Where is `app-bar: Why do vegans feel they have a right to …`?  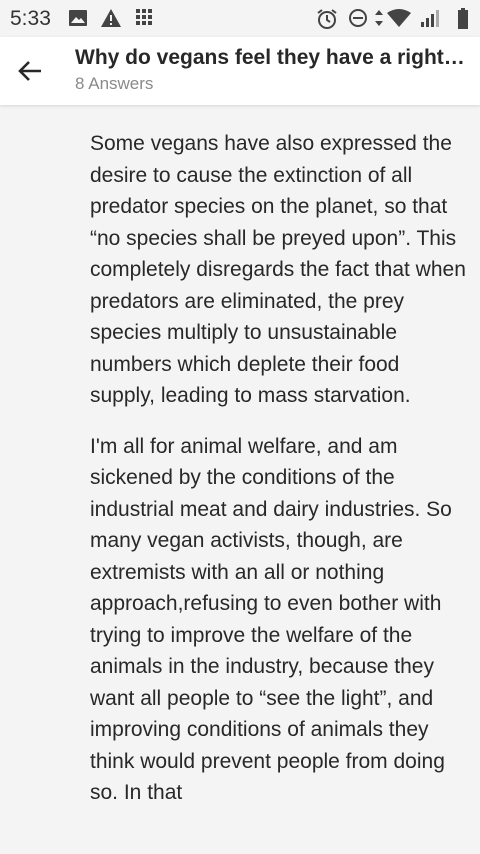 app-bar: Why do vegans feel they have a right to … is located at coordinates (240, 71).